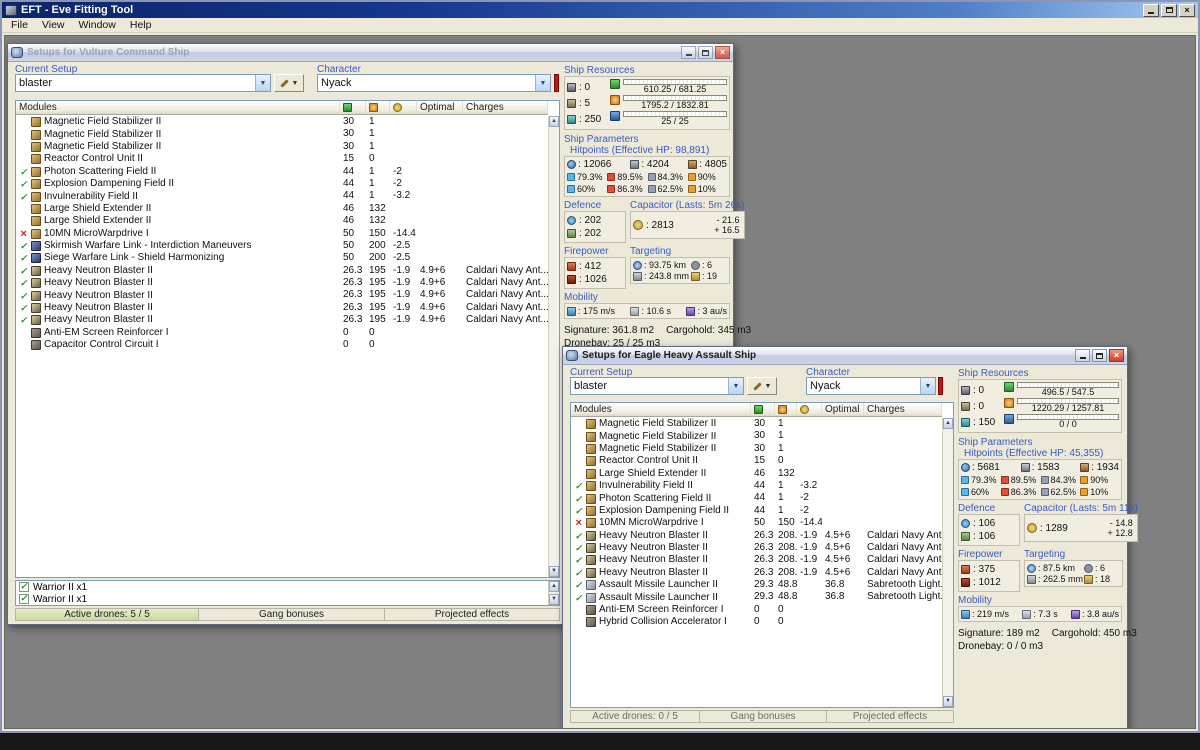  What do you see at coordinates (553, 593) in the screenshot?
I see `drone-list-scrollbar: ▲ ▼` at bounding box center [553, 593].